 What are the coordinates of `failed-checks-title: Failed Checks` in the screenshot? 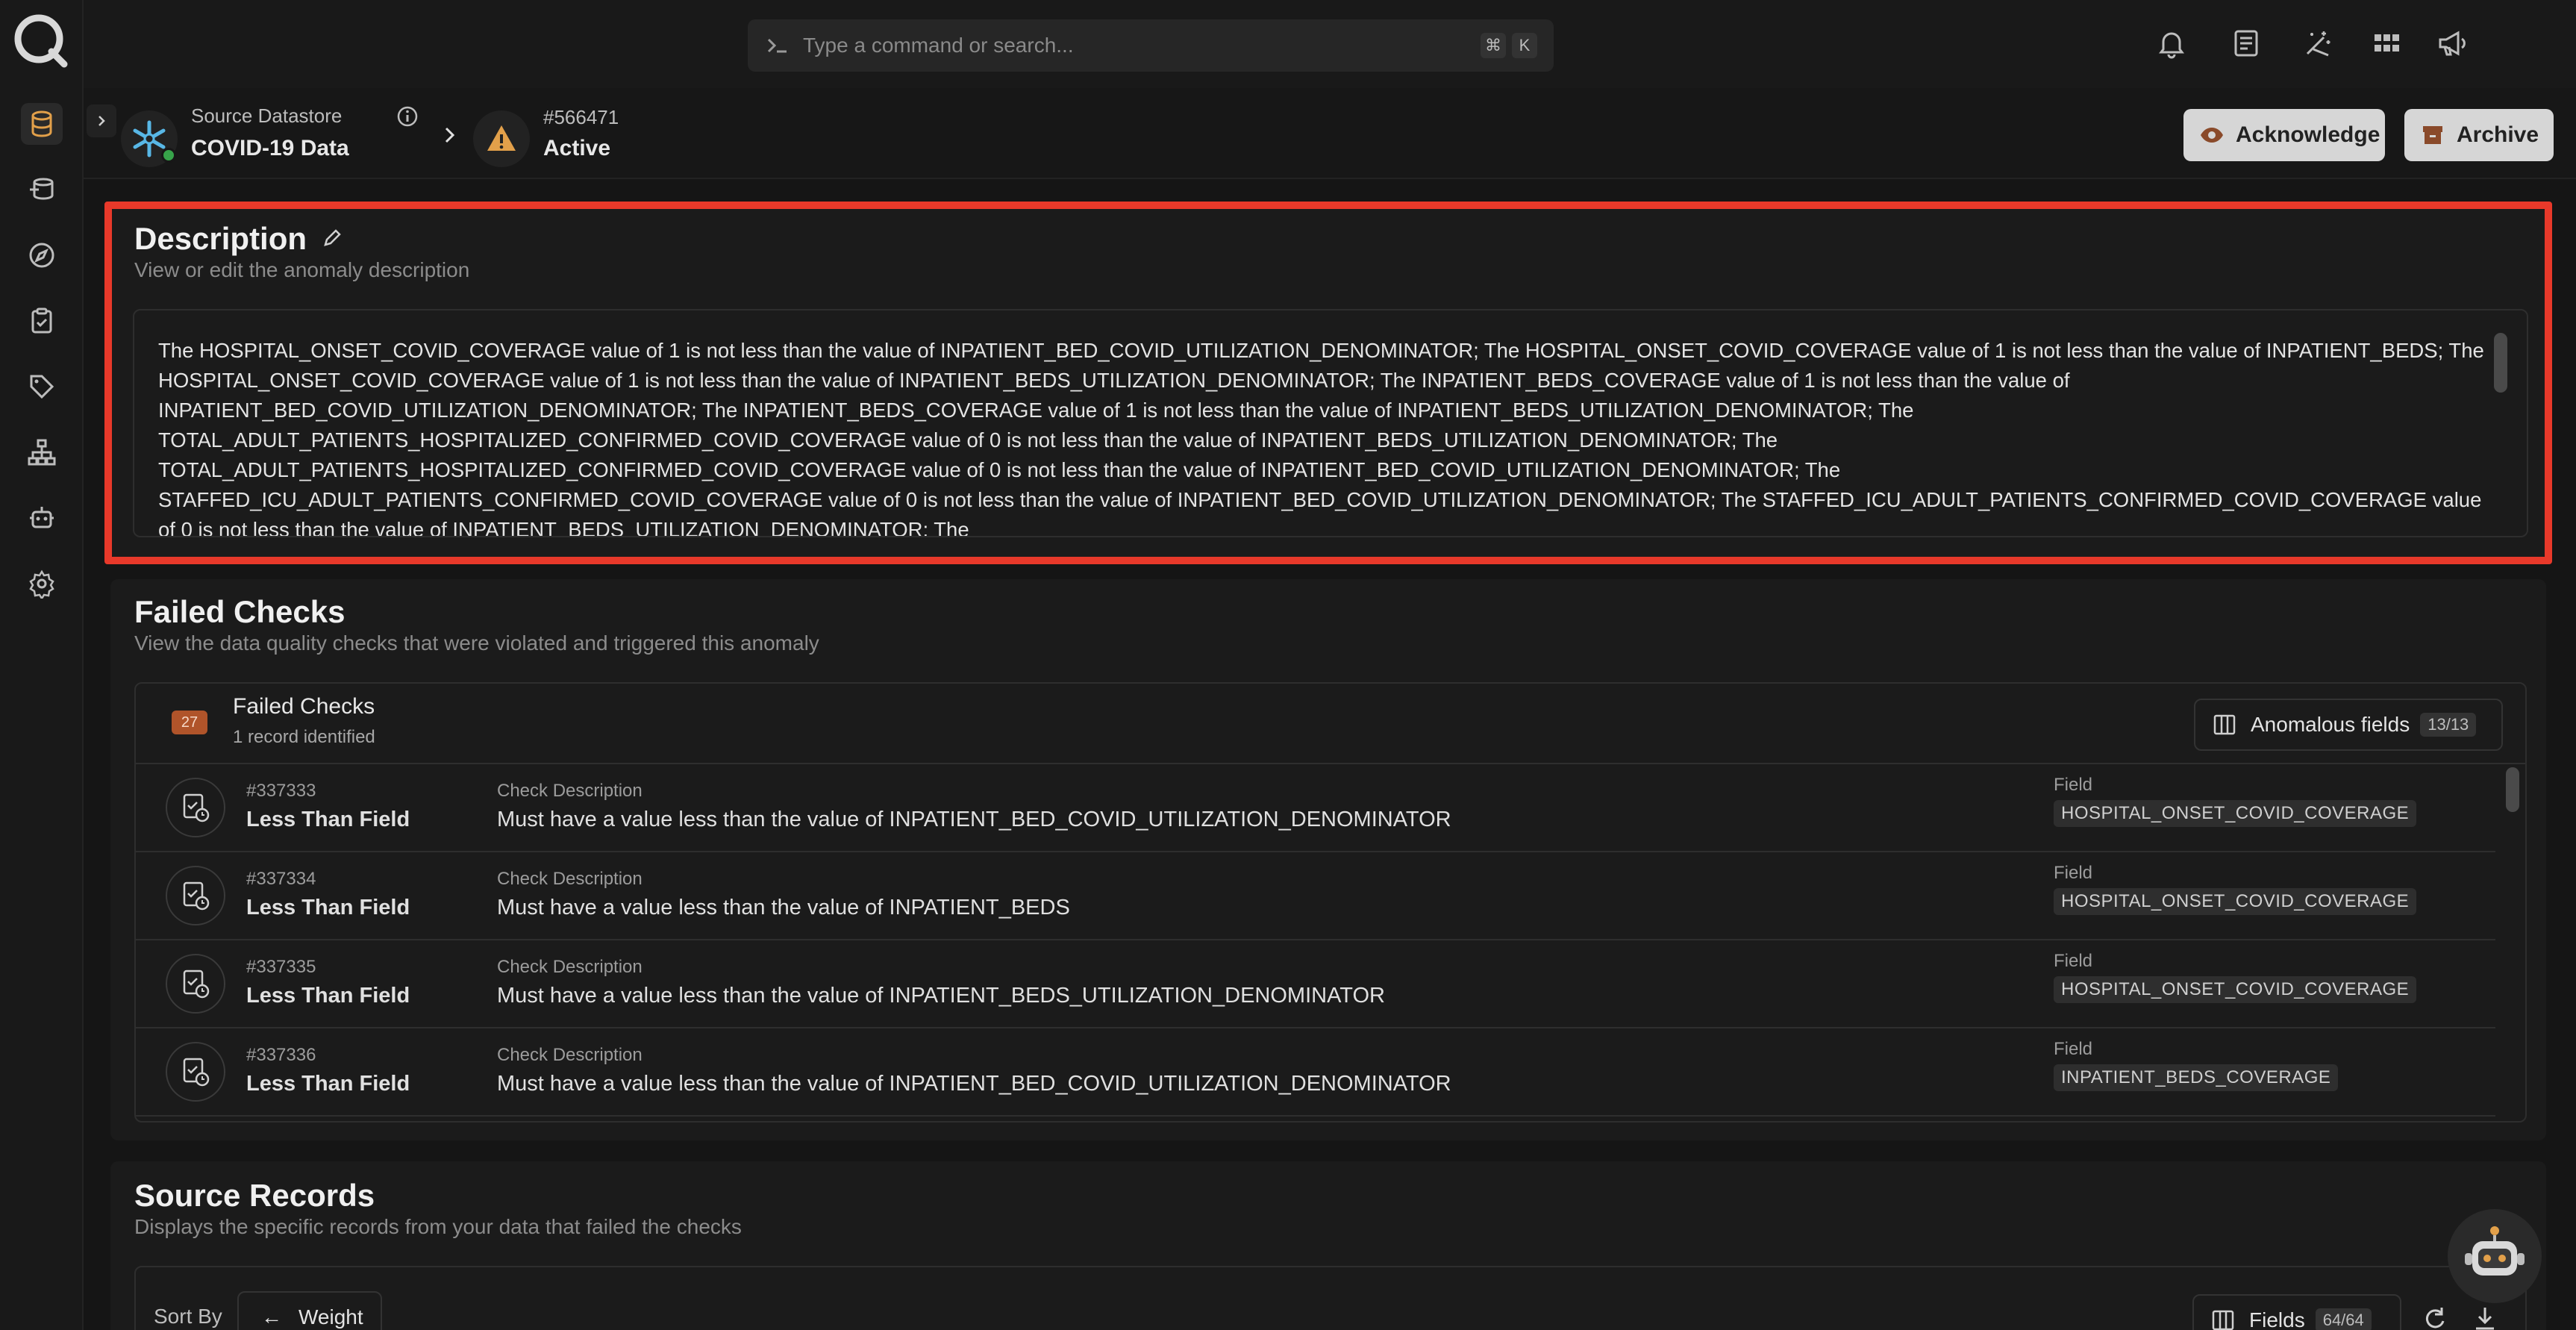 It's located at (240, 611).